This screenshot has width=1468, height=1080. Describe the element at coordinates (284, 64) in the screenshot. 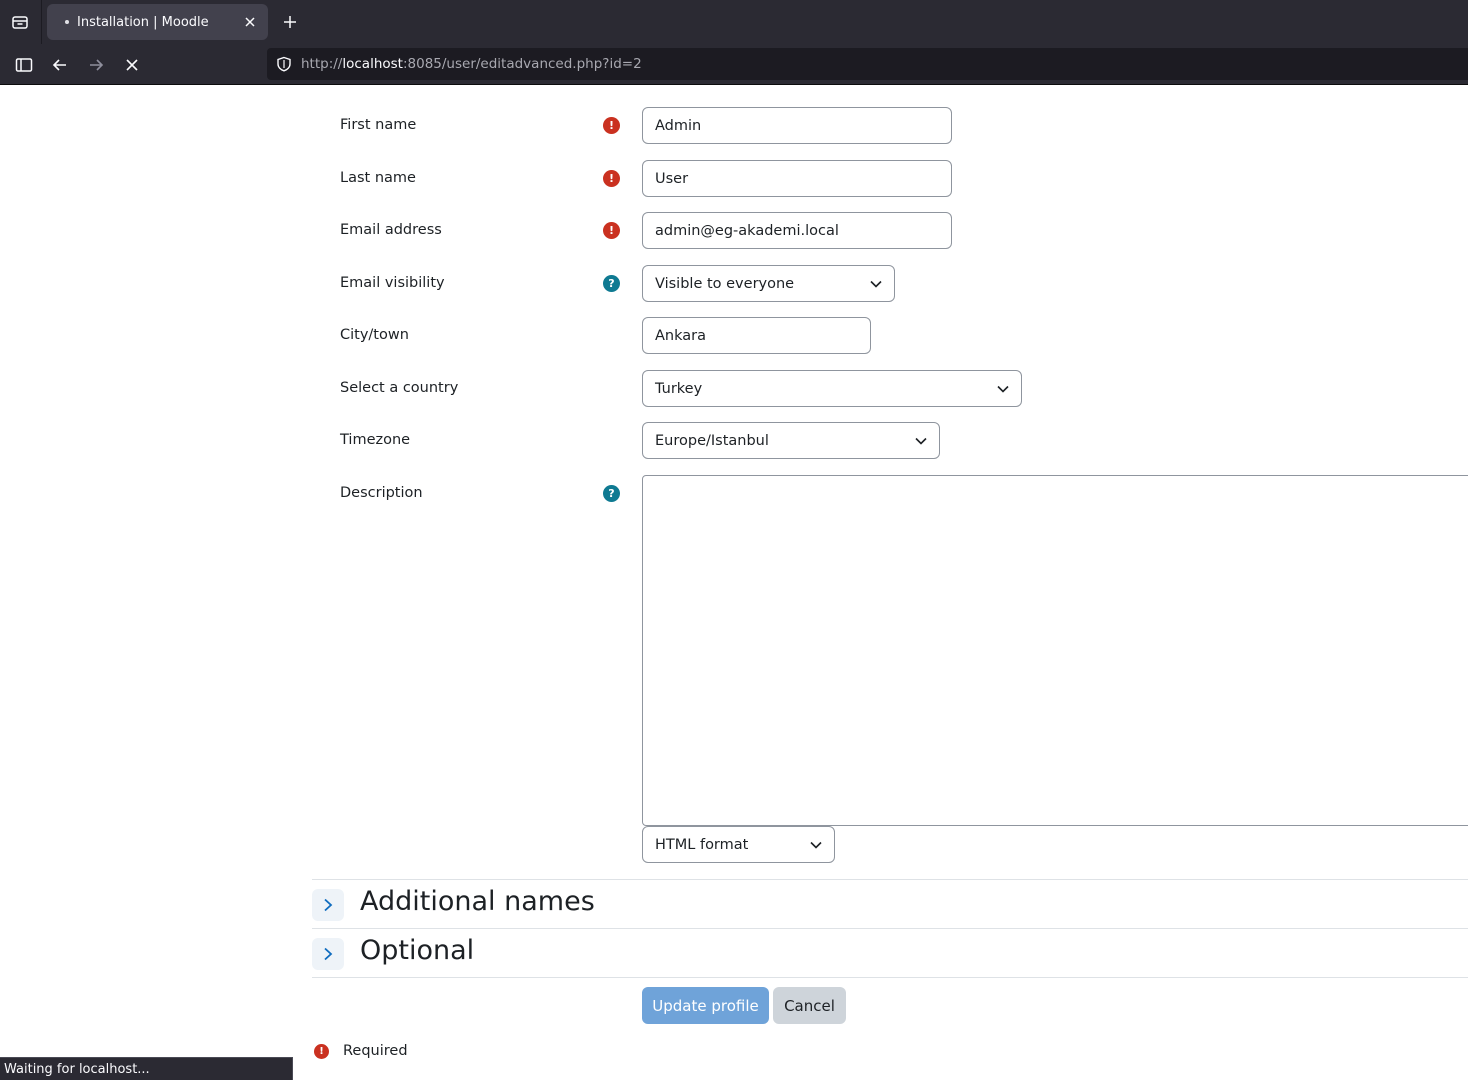

I see `tracking-protection-shield-icon` at that location.